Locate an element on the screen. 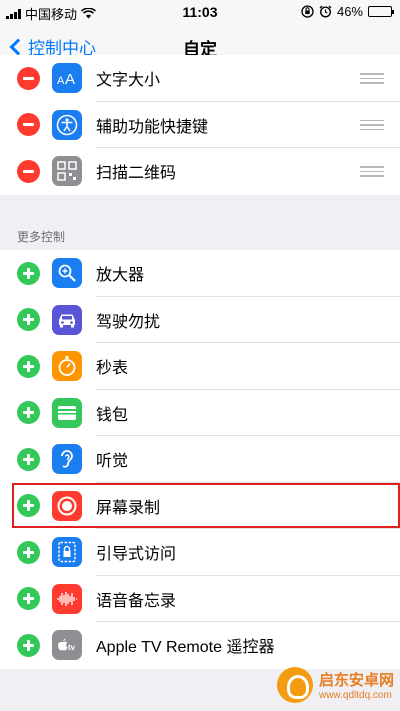  watermark: 启东安卓网 www.qdltdq.com is located at coordinates (335, 685).